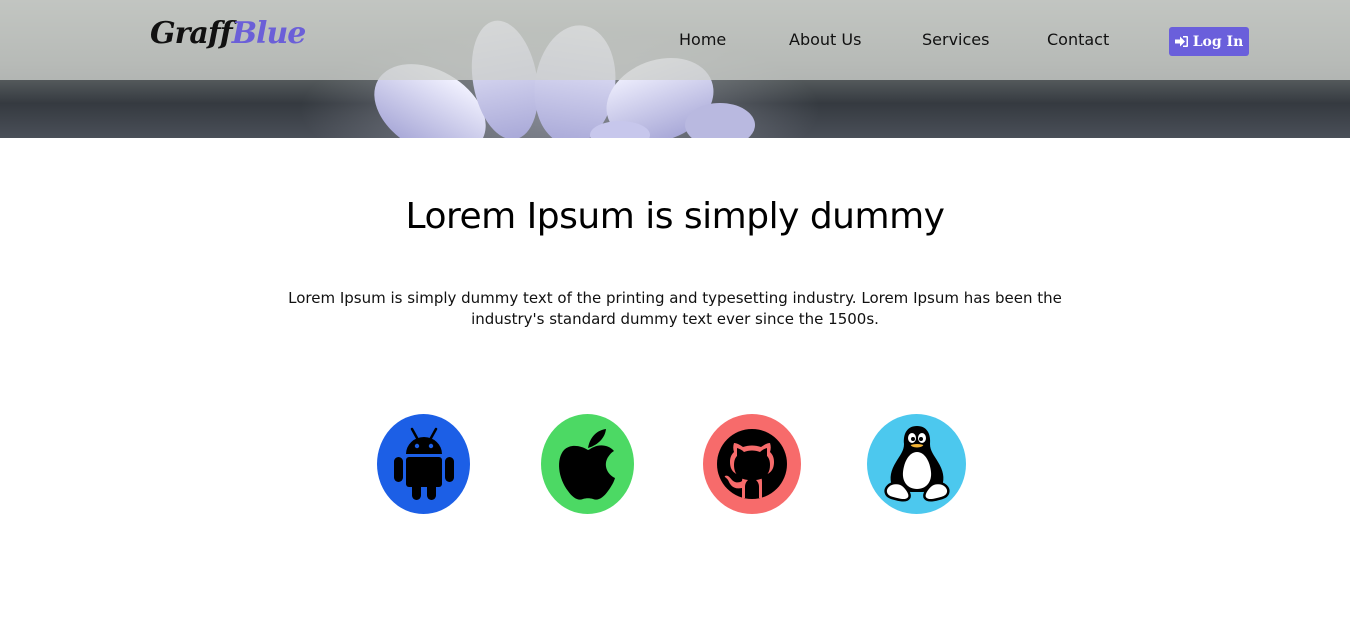 The height and width of the screenshot is (623, 1350). I want to click on login-button: Log In, so click(1209, 41).